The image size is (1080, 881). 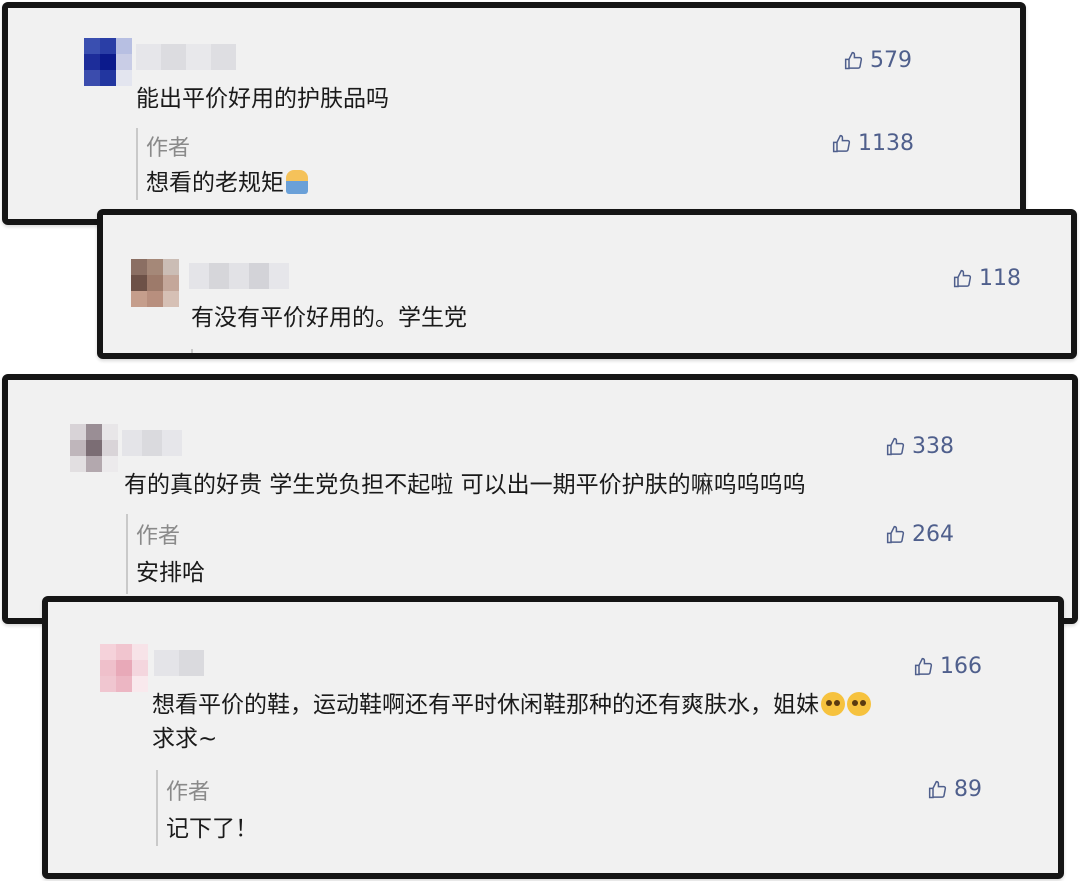 I want to click on comment-text: 有的真的好贵 学生党负担不起啦 可以出一期平价护肤的嘛呜呜呜呜, so click(x=465, y=485).